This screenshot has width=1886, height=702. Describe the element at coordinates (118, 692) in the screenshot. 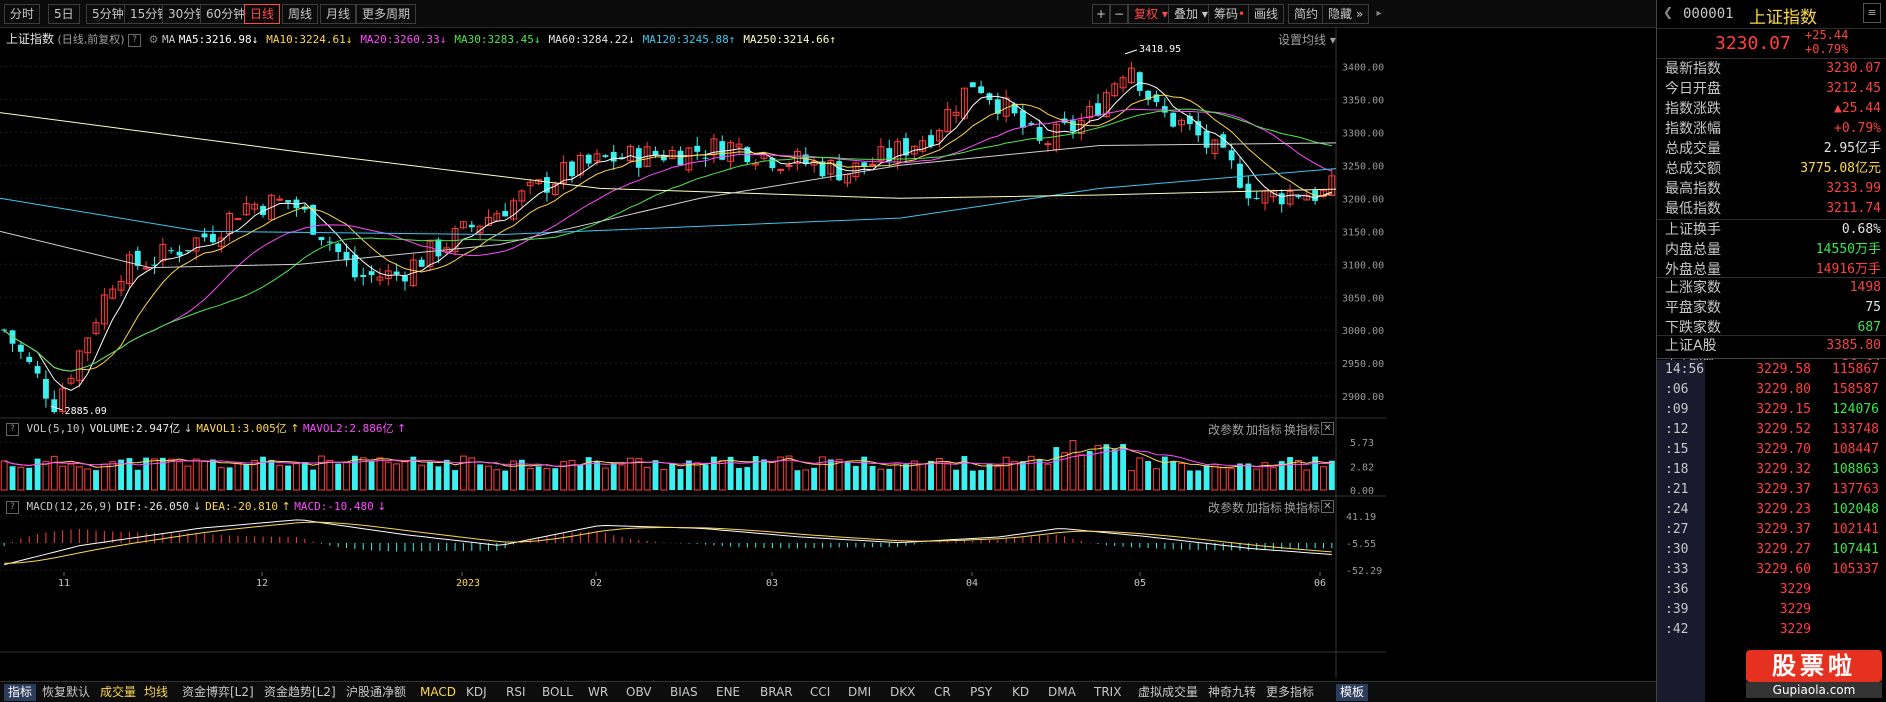

I see `indicator-tab: 成交量` at that location.